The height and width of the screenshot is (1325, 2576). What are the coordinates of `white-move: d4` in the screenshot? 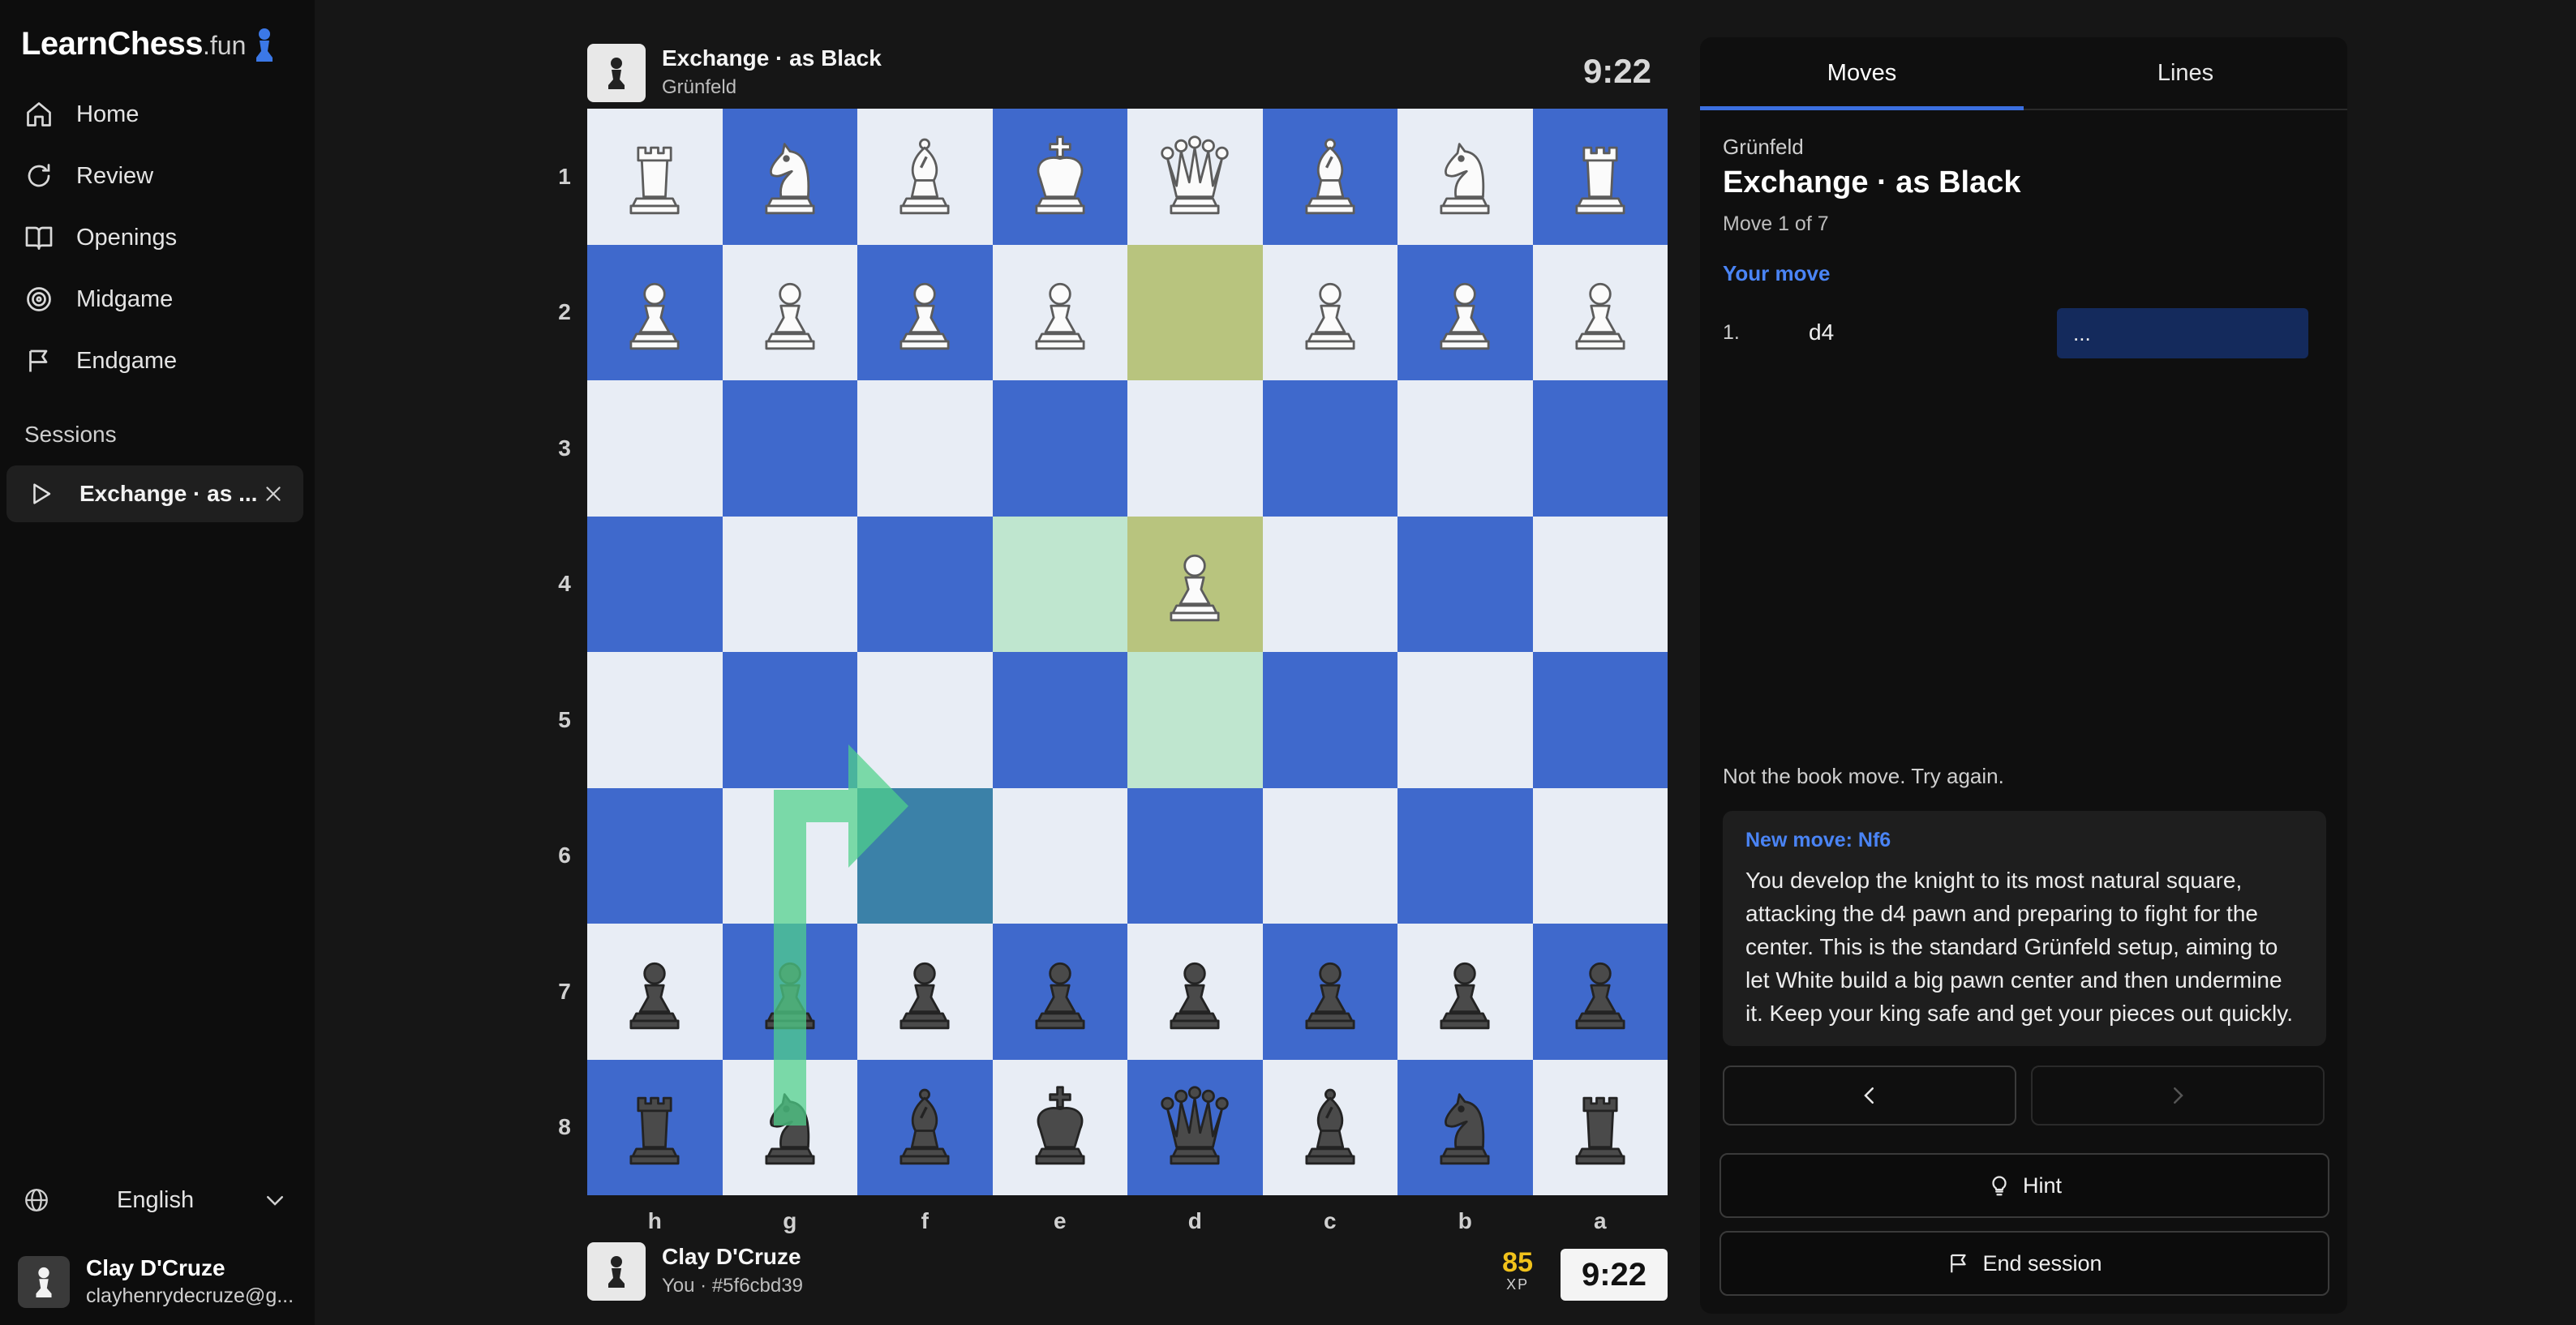 It's located at (1821, 332).